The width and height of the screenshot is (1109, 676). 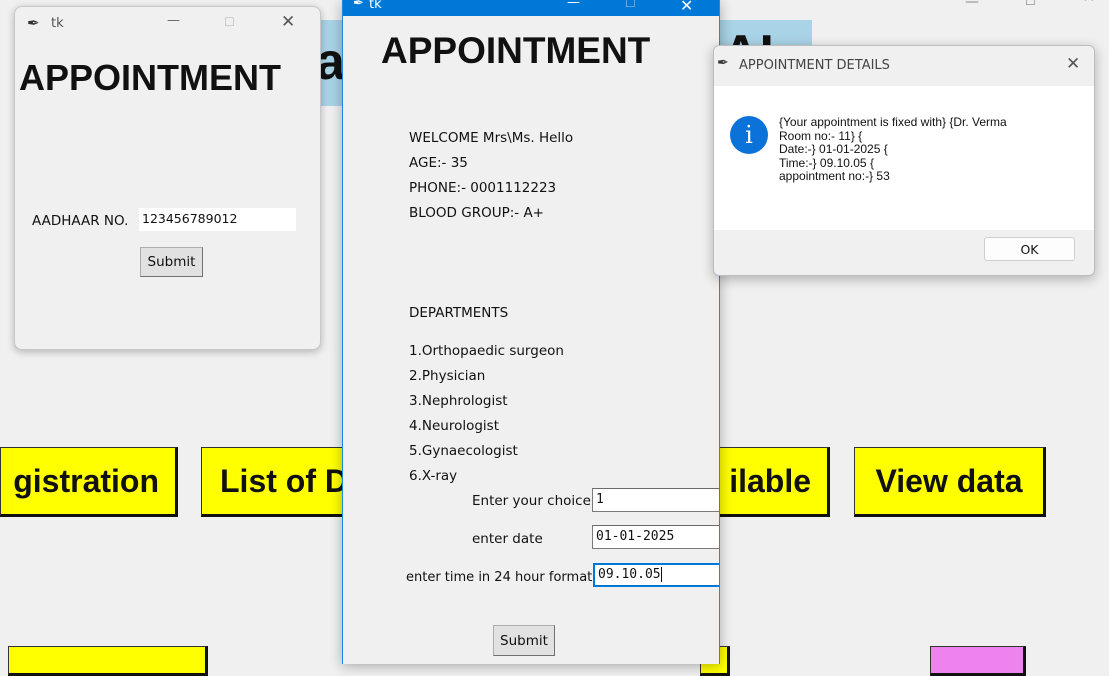 I want to click on info-icon: i, so click(x=749, y=135).